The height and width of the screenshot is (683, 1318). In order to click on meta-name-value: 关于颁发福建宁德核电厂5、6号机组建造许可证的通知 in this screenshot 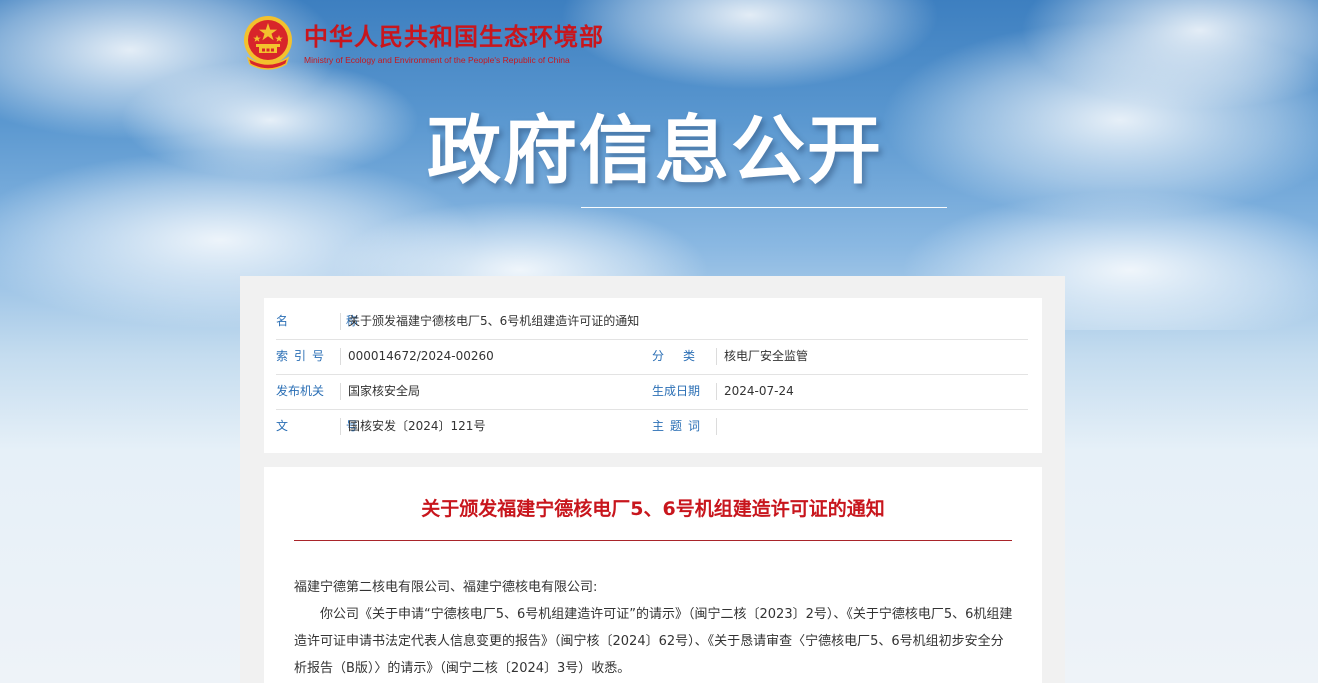, I will do `click(494, 321)`.